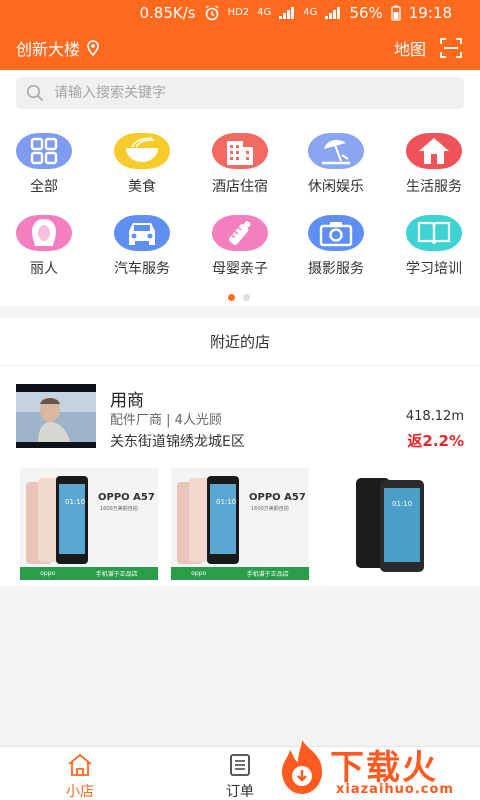  What do you see at coordinates (80, 792) in the screenshot?
I see `tab-label: 小店` at bounding box center [80, 792].